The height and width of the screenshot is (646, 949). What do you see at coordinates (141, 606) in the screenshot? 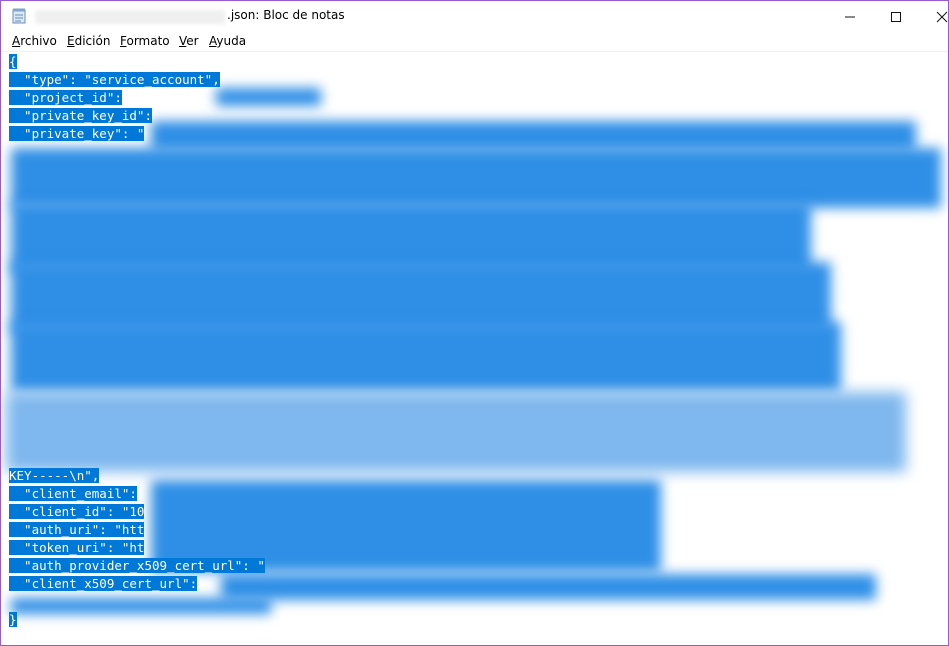
I see `redacted-cert-url-tail` at bounding box center [141, 606].